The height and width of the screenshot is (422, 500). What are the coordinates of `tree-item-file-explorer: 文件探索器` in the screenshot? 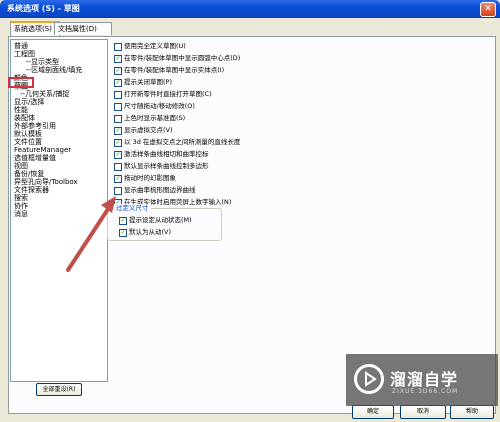 It's located at (31, 190).